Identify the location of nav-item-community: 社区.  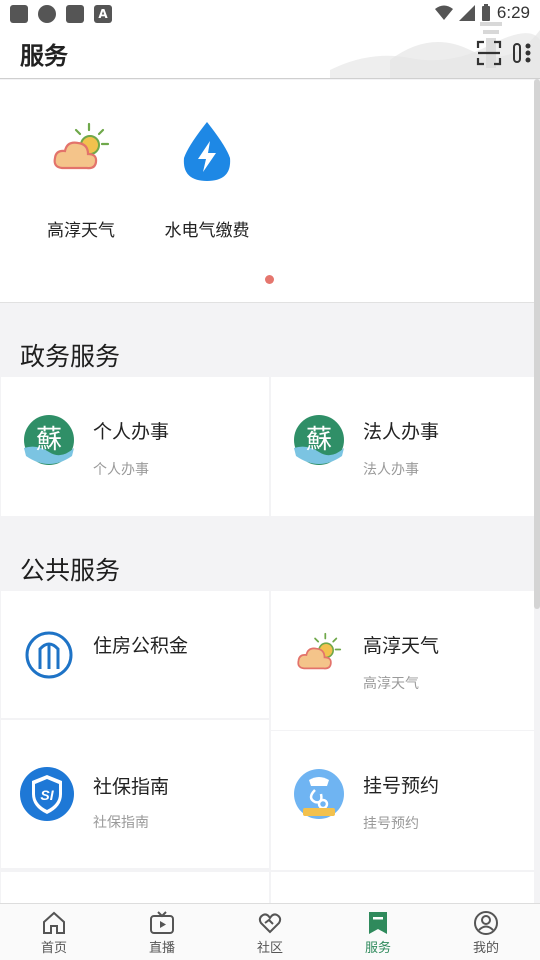
(270, 932).